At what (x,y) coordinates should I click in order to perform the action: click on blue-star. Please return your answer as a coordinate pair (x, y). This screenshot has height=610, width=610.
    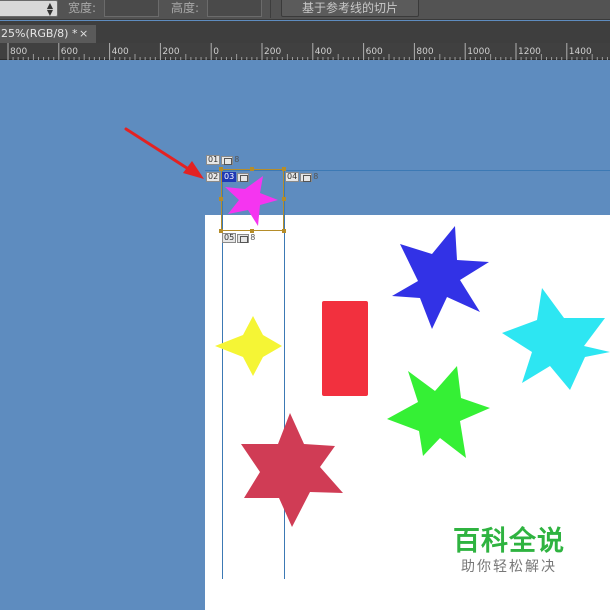
    Looking at the image, I should click on (440, 277).